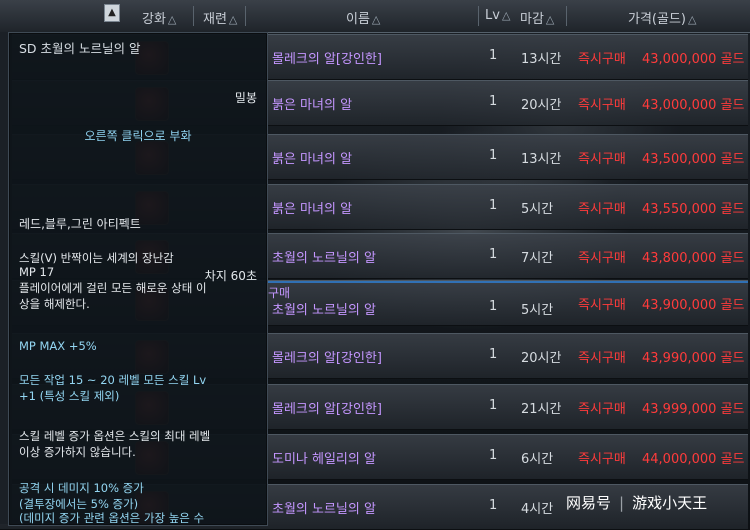  Describe the element at coordinates (497, 15) in the screenshot. I see `sort-lv: Lv △` at that location.